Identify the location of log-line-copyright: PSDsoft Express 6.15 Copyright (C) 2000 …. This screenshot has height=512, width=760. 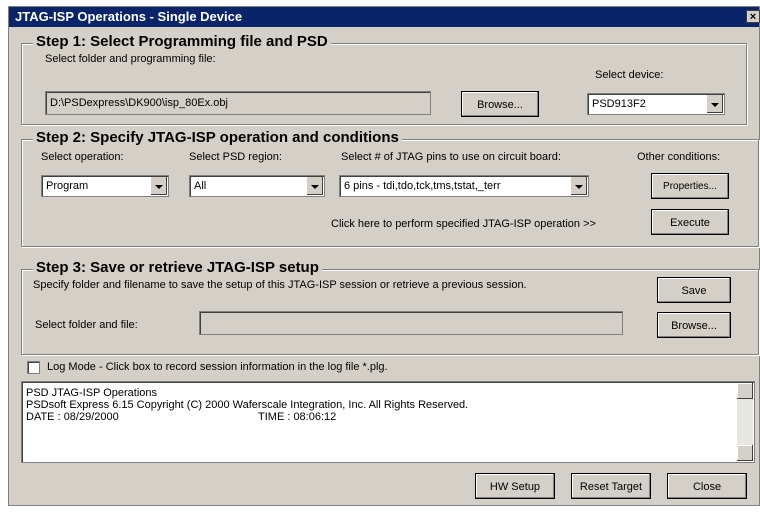
(247, 405).